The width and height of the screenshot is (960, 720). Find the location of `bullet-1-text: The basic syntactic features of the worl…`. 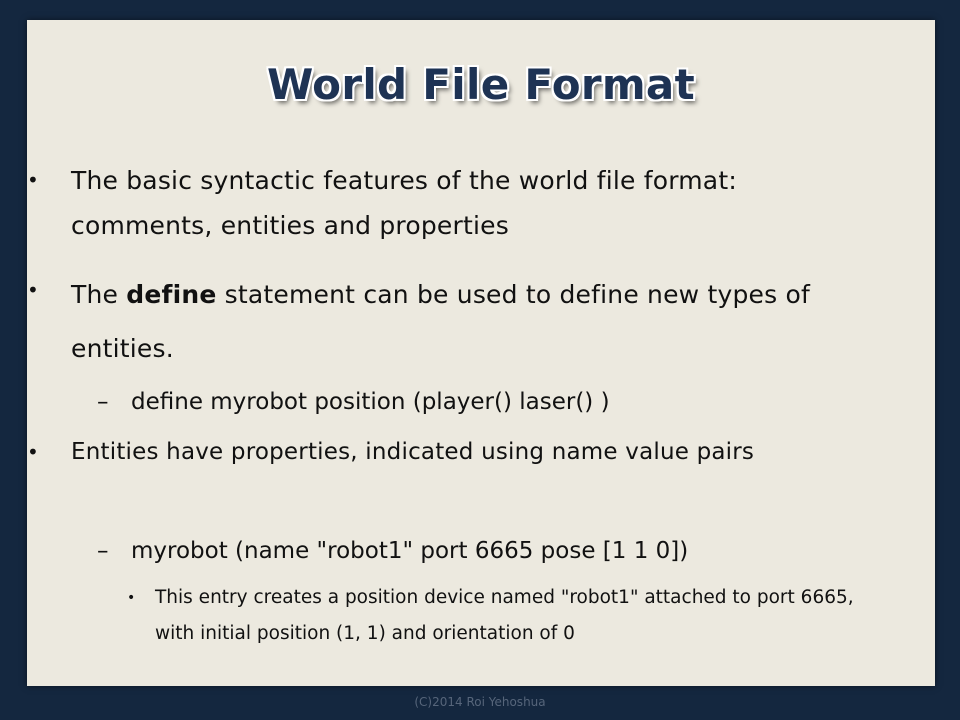

bullet-1-text: The basic syntactic features of the worl… is located at coordinates (404, 203).